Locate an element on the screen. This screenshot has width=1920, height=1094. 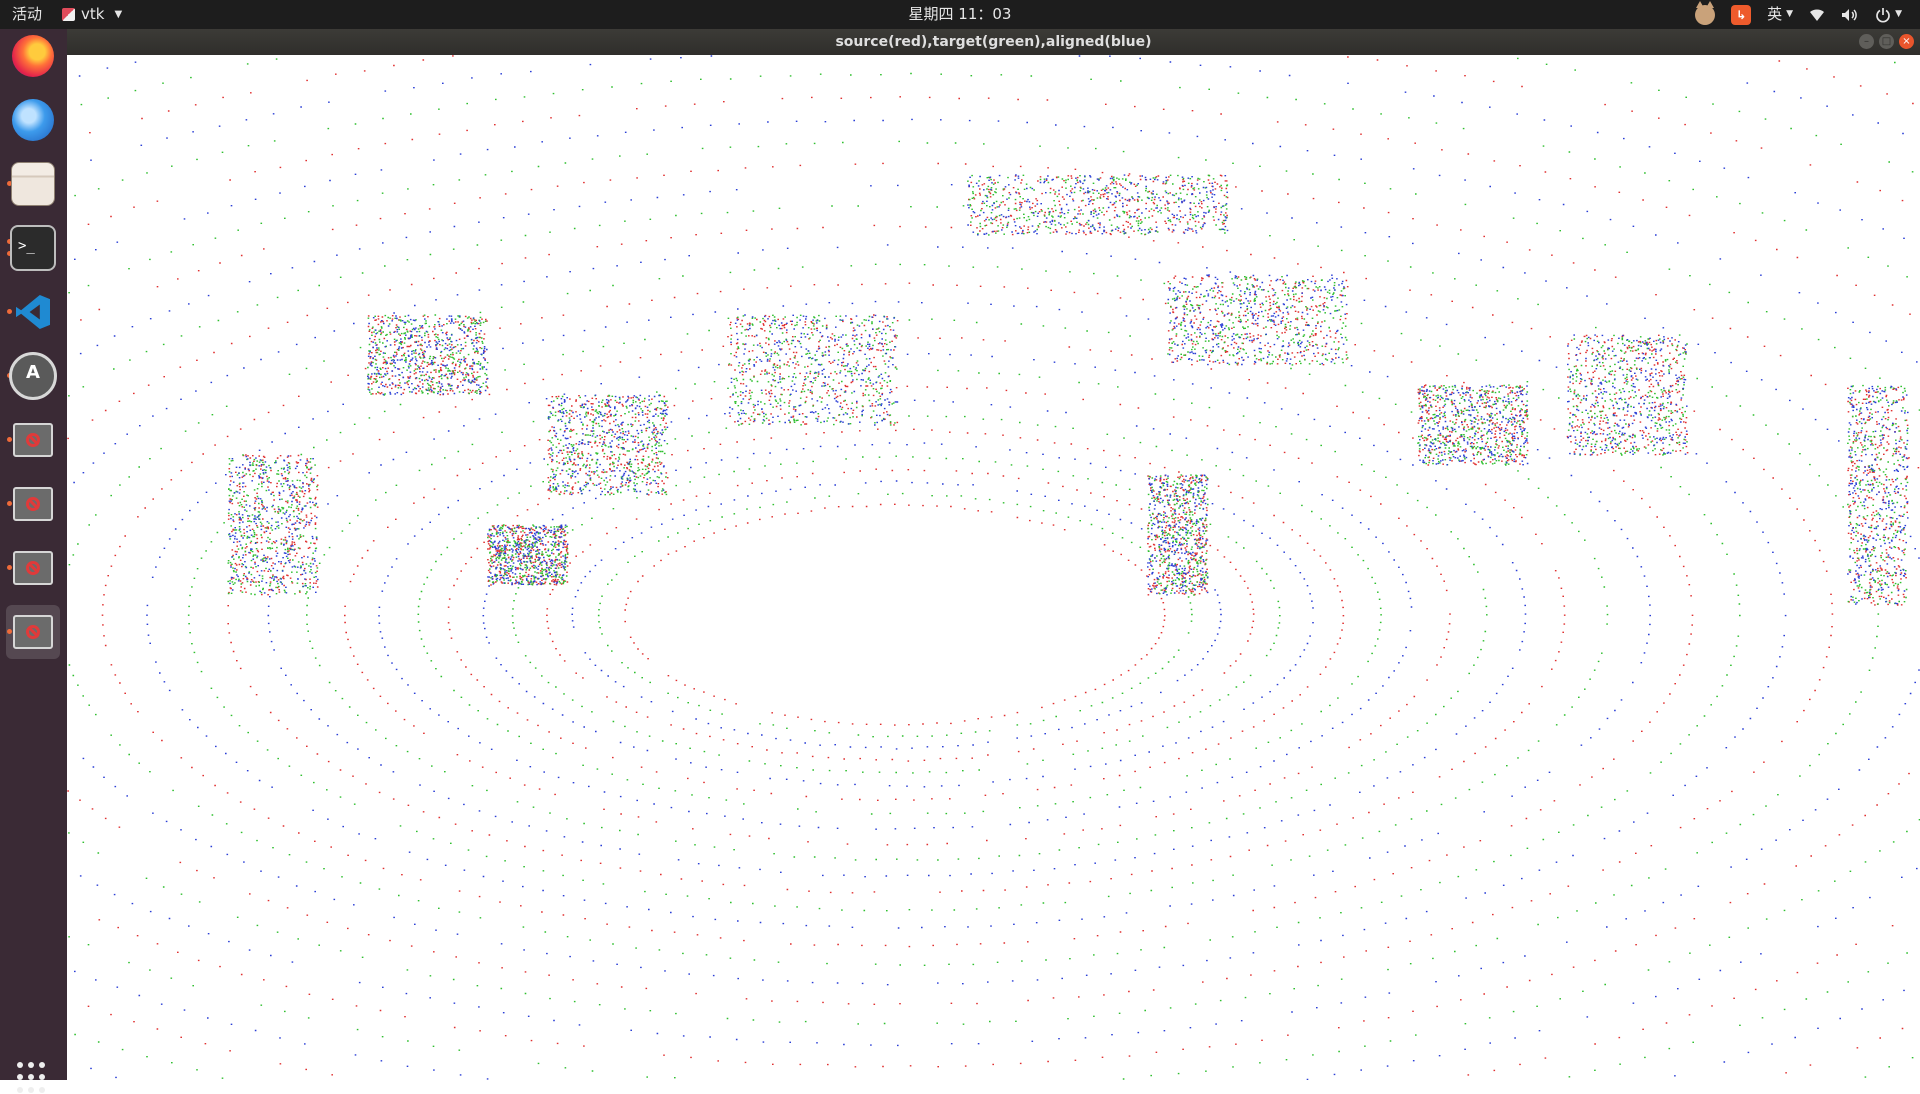
thunderbird-icon is located at coordinates (33, 120).